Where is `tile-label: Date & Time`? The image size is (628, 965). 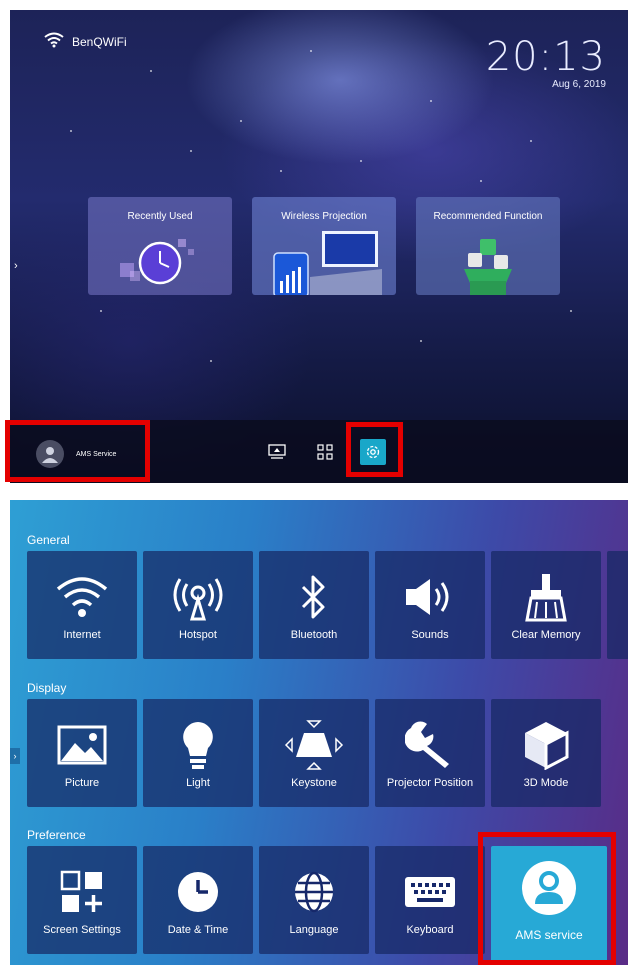
tile-label: Date & Time is located at coordinates (198, 930).